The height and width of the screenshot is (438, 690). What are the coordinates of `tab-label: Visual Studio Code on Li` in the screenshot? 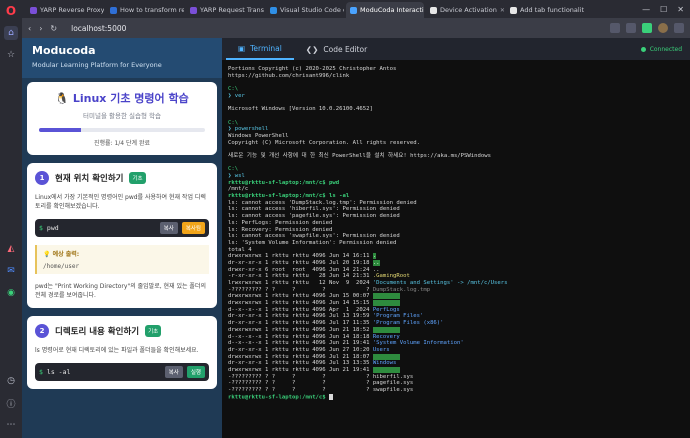 It's located at (312, 10).